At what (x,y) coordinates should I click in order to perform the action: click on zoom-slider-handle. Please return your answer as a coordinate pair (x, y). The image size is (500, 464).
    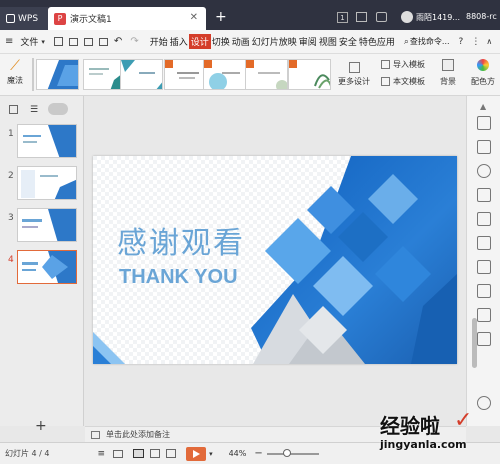
    Looking at the image, I should click on (286, 452).